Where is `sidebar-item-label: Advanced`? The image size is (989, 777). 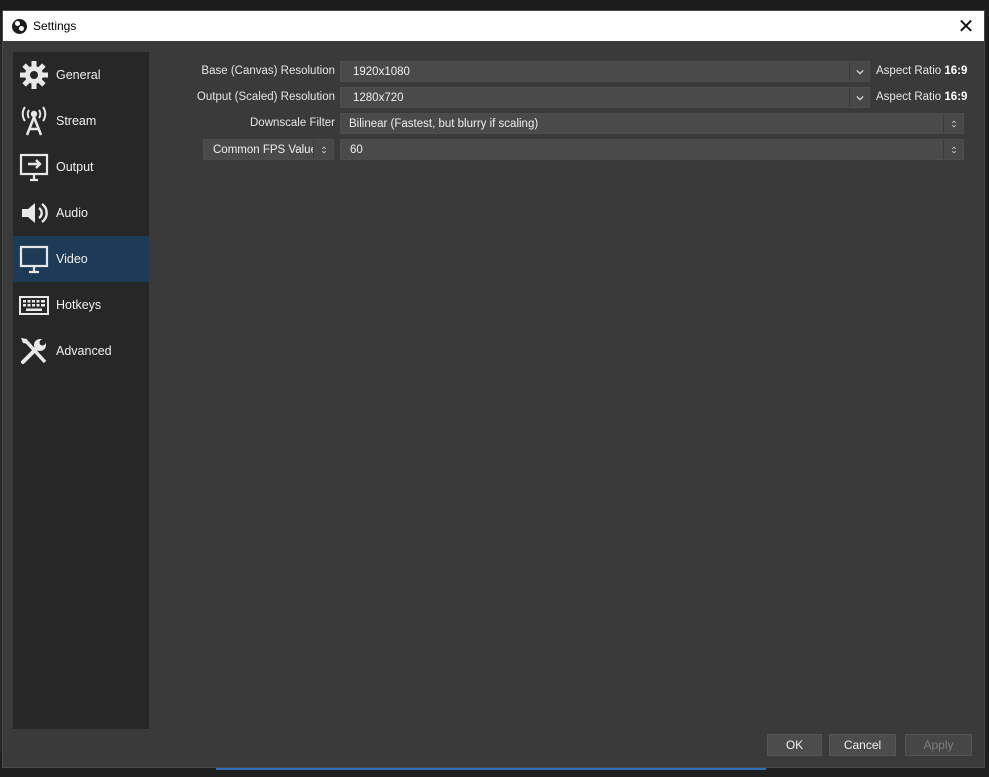 sidebar-item-label: Advanced is located at coordinates (84, 351).